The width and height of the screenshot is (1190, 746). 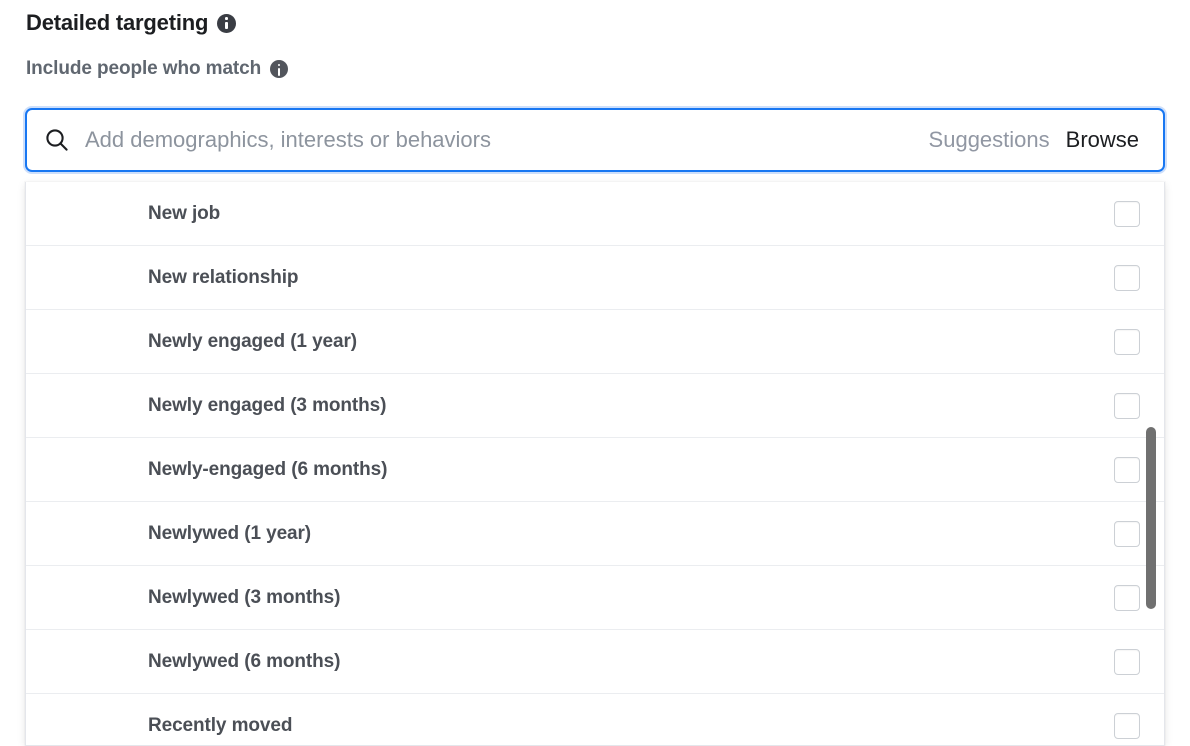 I want to click on list-item: Newlywed (3 months), so click(x=595, y=598).